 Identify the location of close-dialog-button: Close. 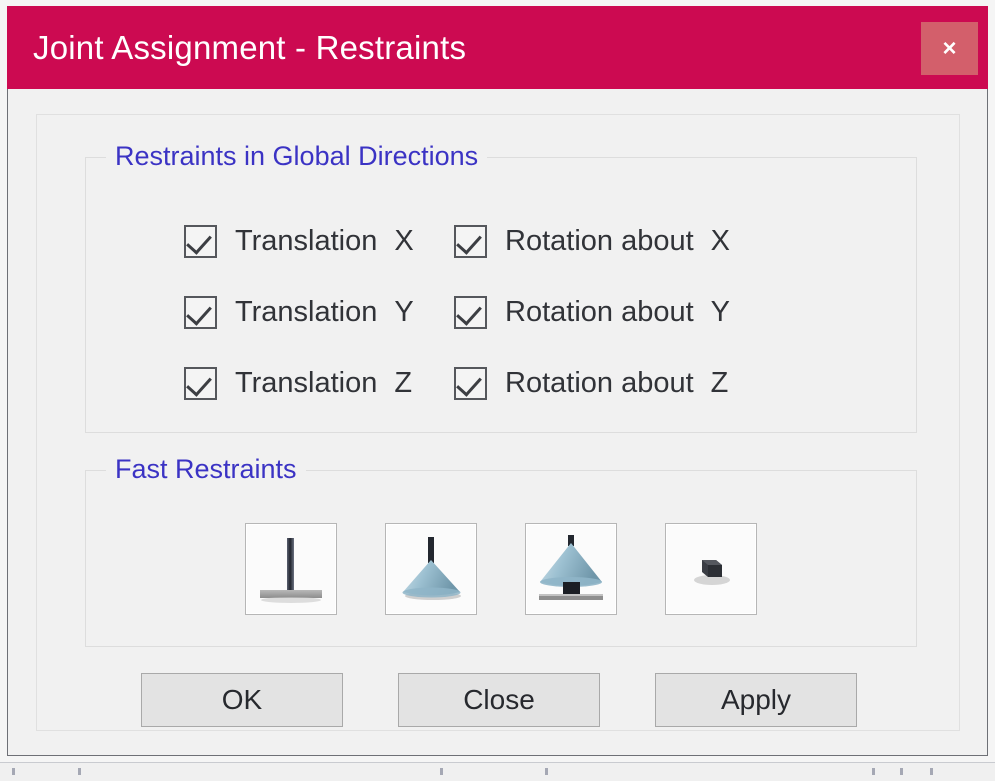
(499, 700).